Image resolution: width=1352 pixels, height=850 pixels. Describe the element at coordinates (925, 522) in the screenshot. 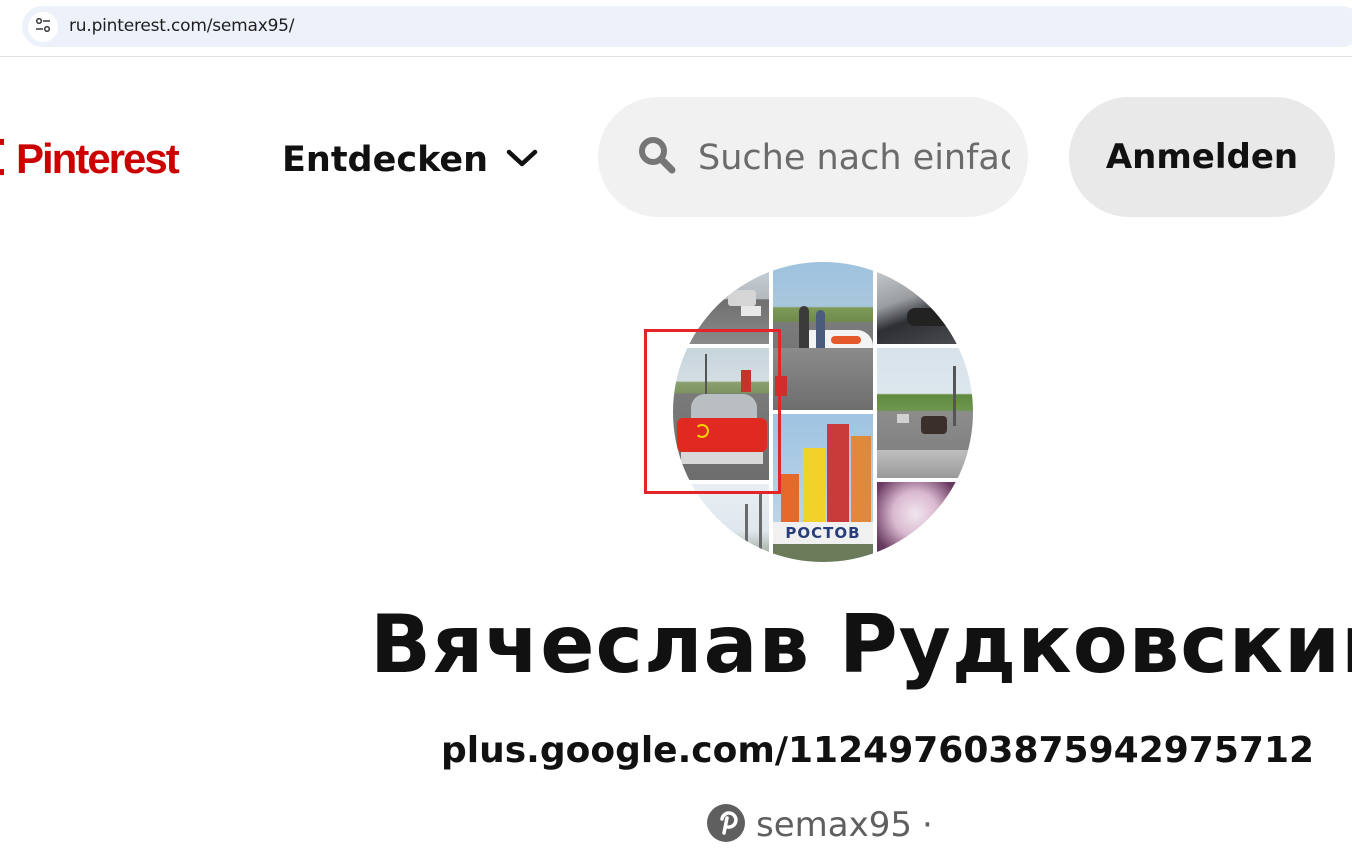

I see `avatar-photo-flowers` at that location.